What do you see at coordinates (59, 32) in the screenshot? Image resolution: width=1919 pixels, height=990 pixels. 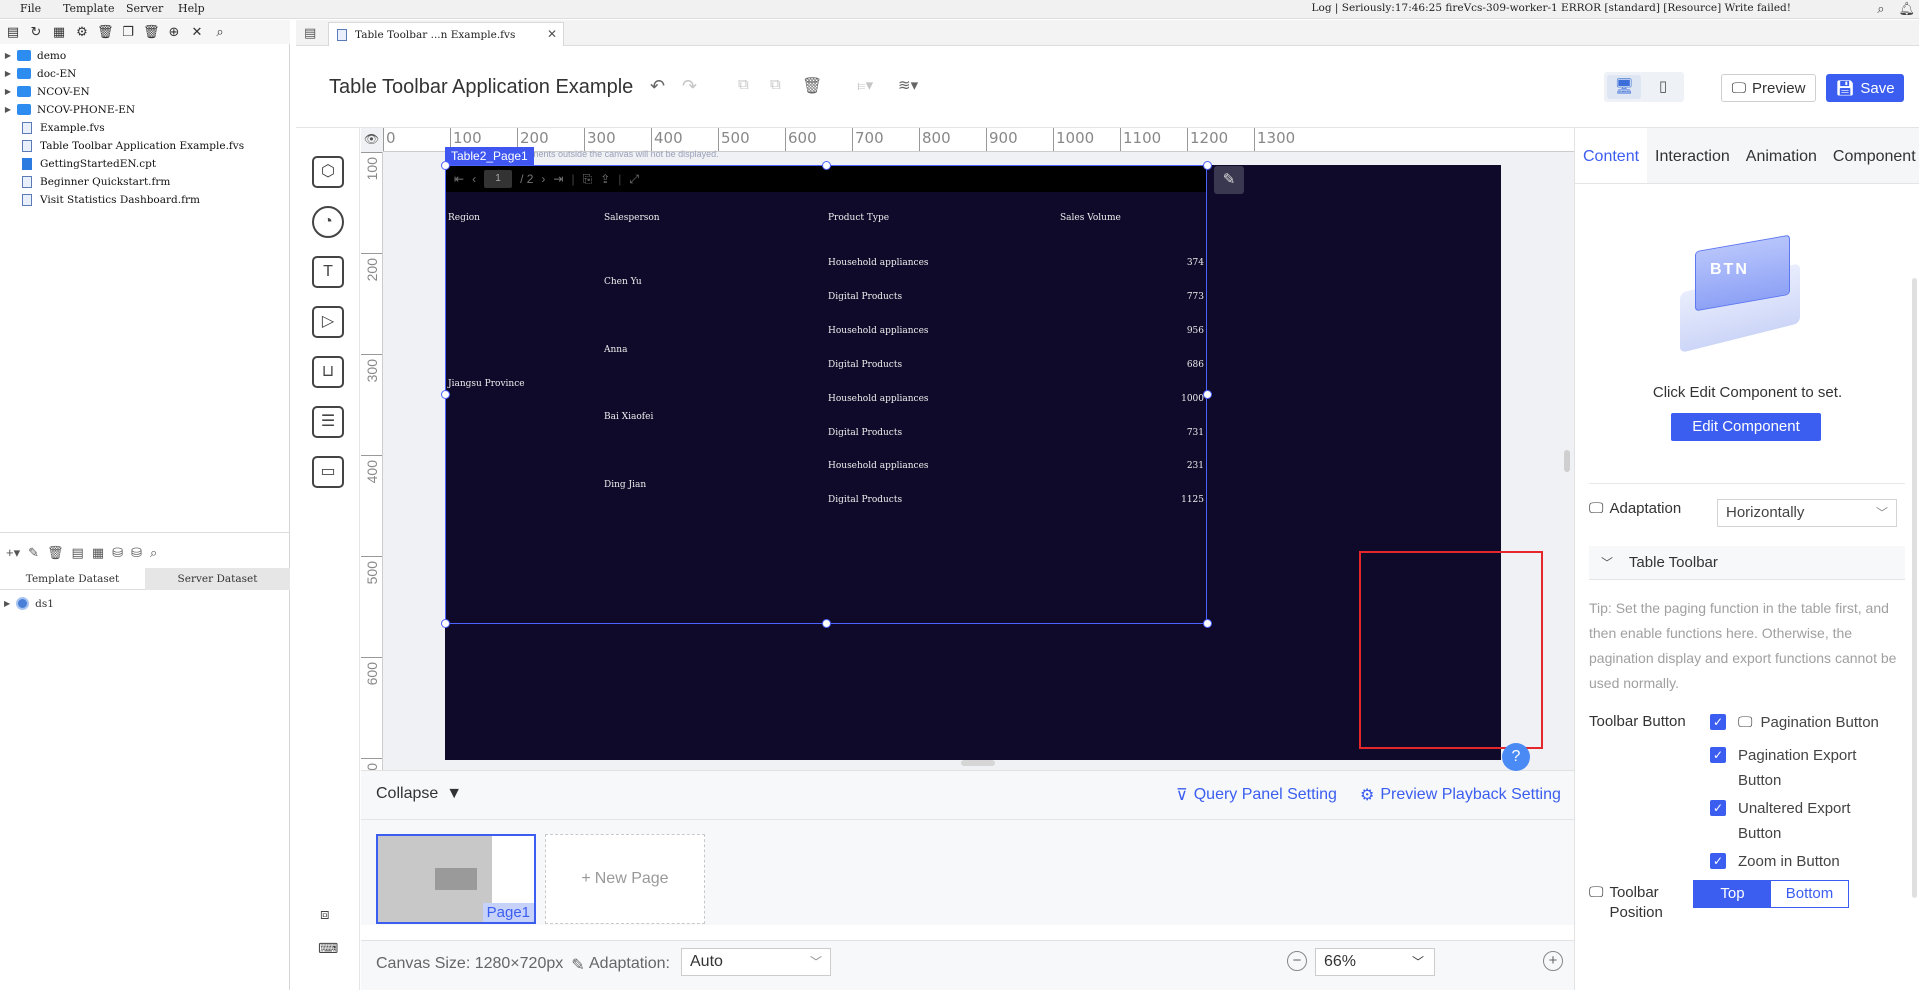 I see `edit-file-icon: ▦` at bounding box center [59, 32].